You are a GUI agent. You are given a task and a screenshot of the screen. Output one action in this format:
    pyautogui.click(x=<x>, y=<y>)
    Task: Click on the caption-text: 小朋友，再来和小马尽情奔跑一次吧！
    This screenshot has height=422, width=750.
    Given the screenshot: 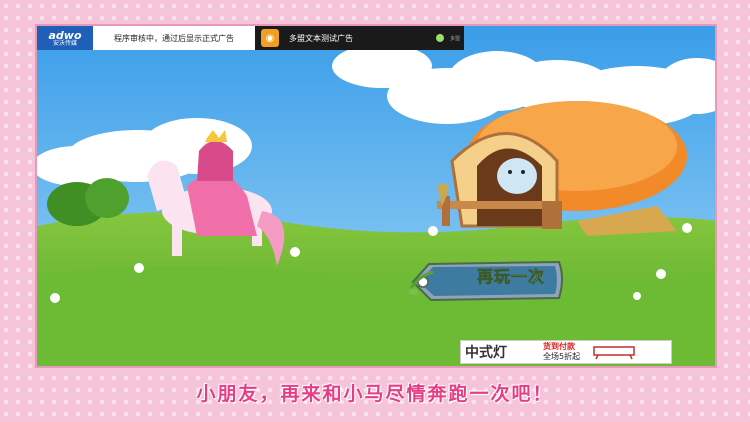 What is the action you would take?
    pyautogui.click(x=375, y=394)
    